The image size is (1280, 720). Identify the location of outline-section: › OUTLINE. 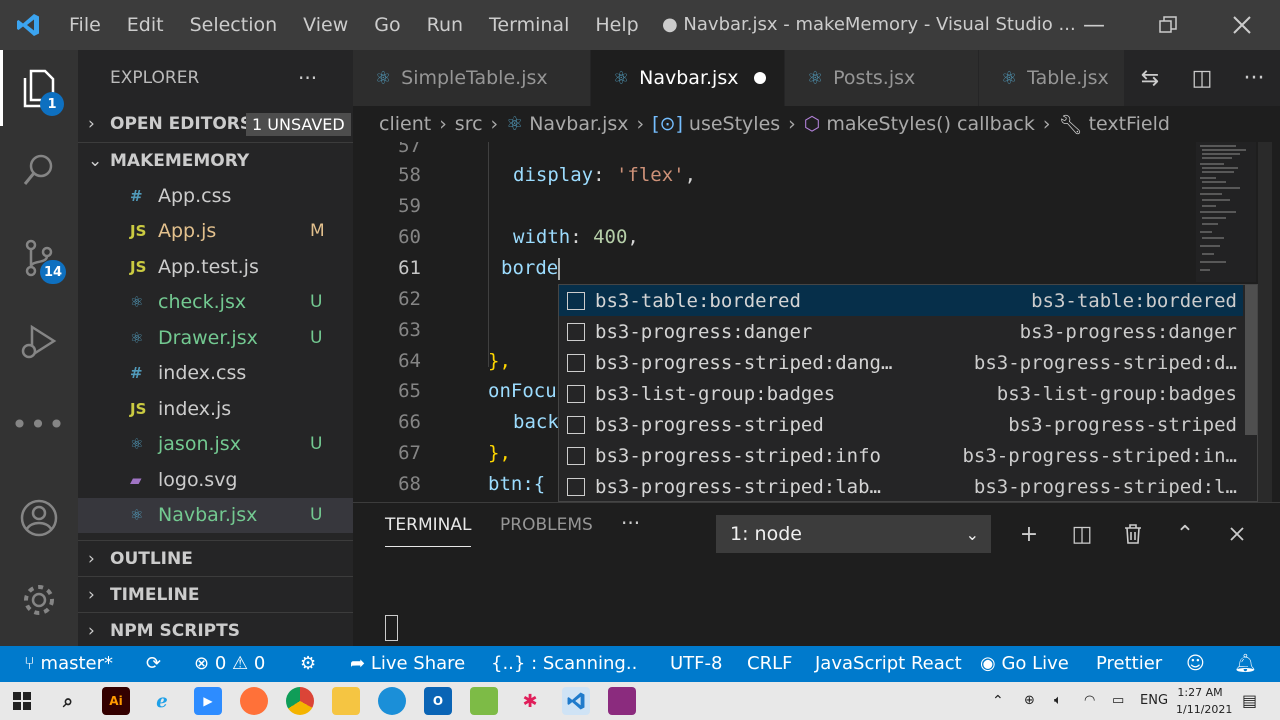
(215, 558).